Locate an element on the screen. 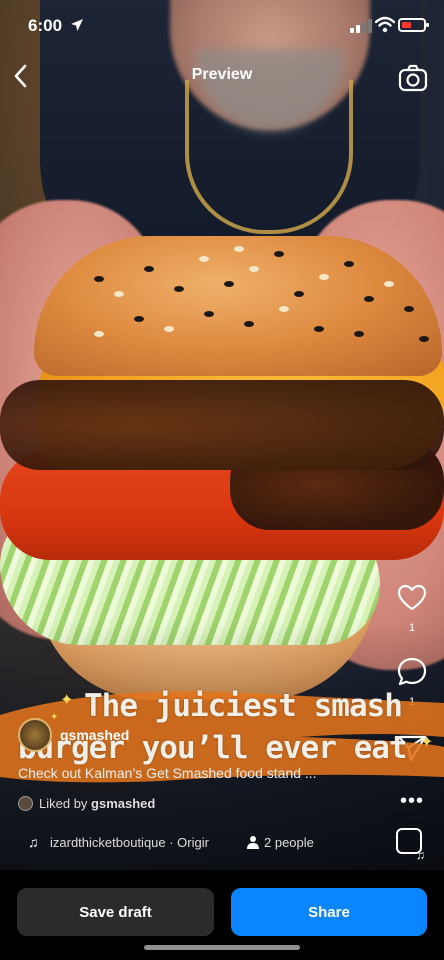  camera-icon is located at coordinates (413, 78).